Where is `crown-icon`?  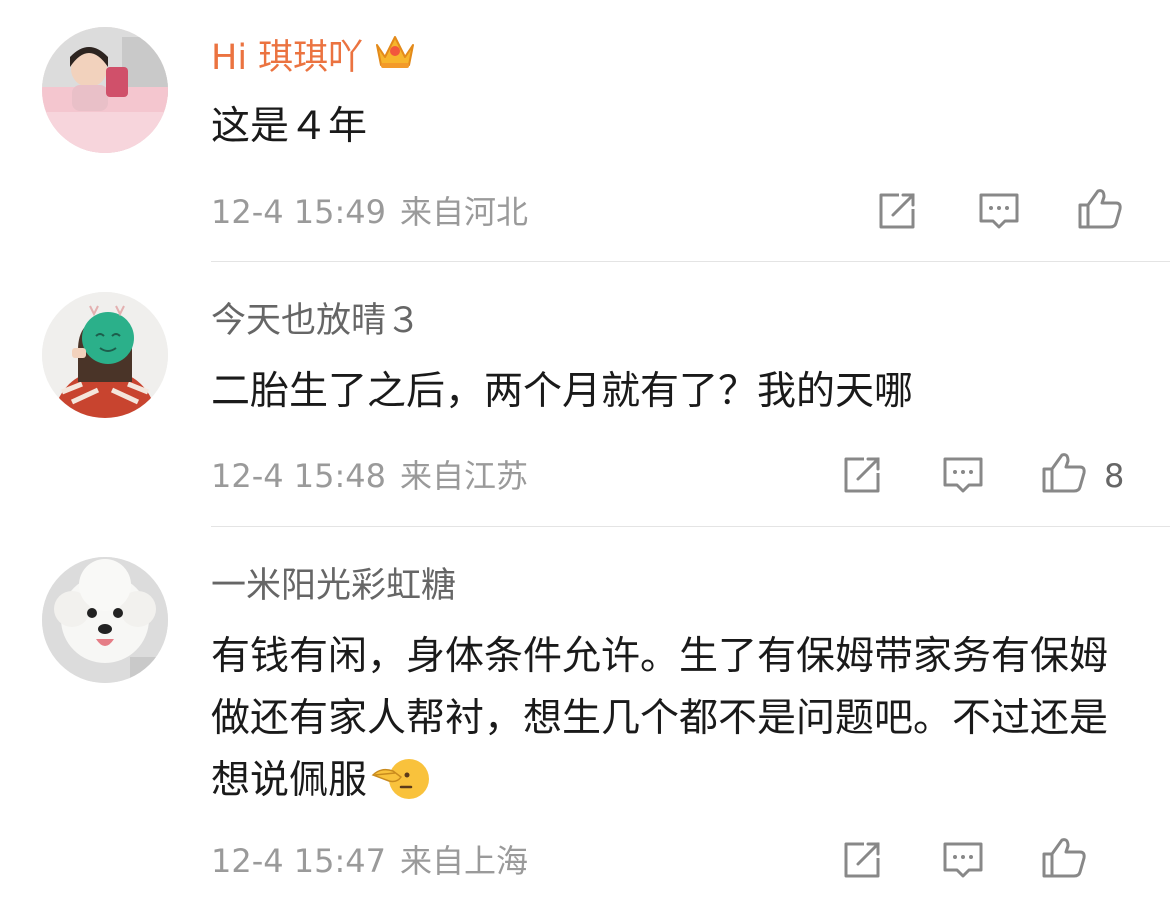 crown-icon is located at coordinates (395, 56).